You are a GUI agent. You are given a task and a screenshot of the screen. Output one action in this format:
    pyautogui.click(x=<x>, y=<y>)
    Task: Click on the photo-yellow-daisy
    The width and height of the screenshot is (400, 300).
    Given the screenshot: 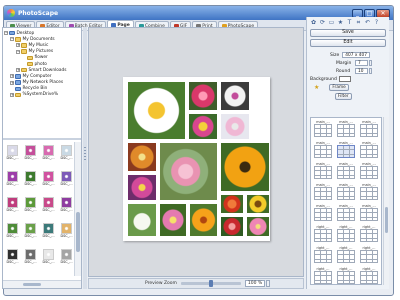 What is the action you would take?
    pyautogui.click(x=258, y=204)
    